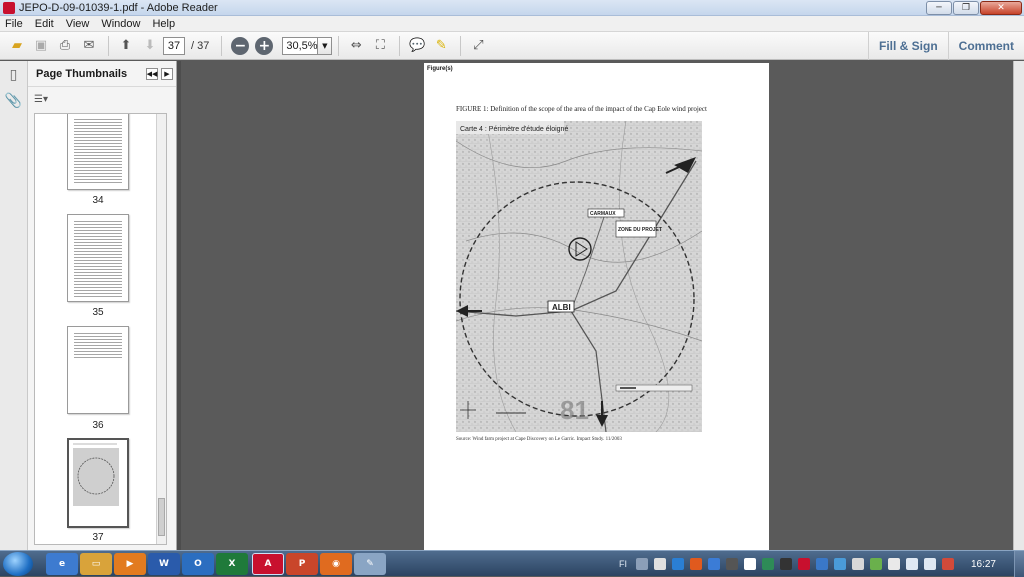 This screenshot has width=1024, height=577. Describe the element at coordinates (232, 564) in the screenshot. I see `excel-icon: X` at that location.